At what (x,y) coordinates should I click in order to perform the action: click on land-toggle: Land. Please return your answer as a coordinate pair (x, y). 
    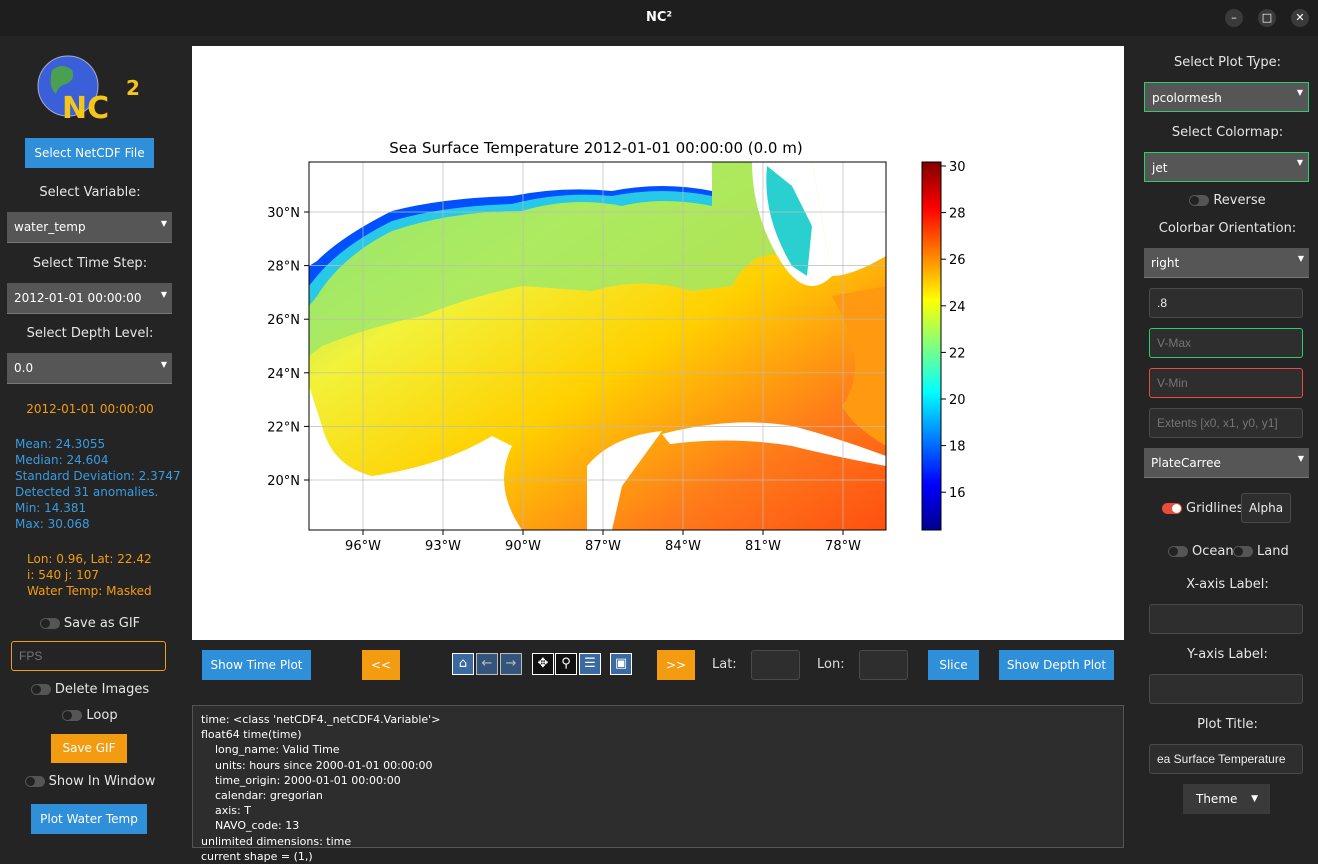
    Looking at the image, I should click on (1261, 551).